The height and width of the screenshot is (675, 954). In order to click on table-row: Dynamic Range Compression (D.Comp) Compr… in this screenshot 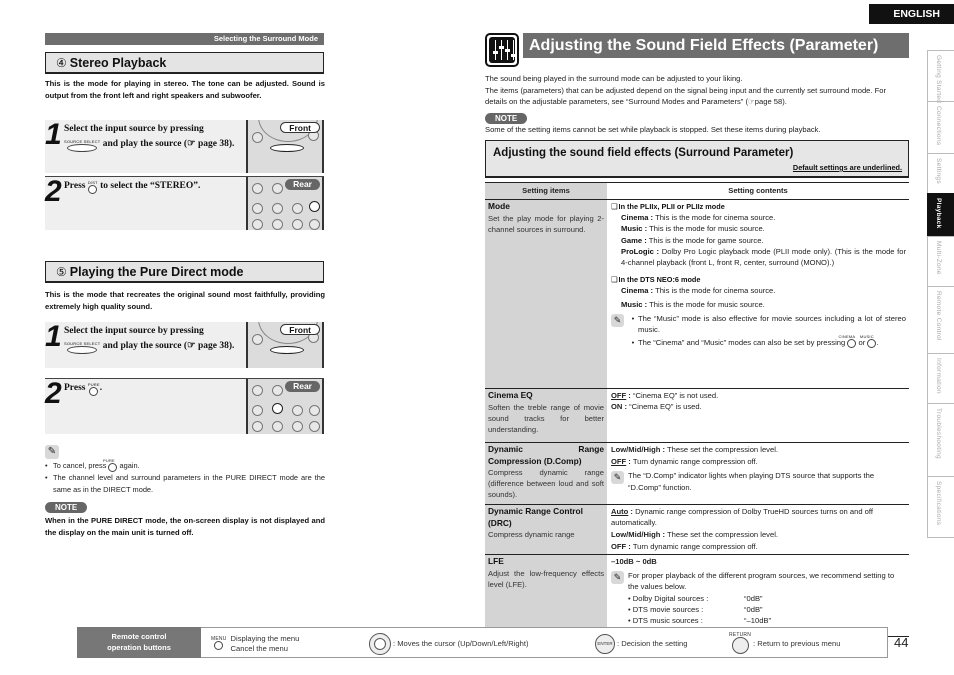, I will do `click(697, 473)`.